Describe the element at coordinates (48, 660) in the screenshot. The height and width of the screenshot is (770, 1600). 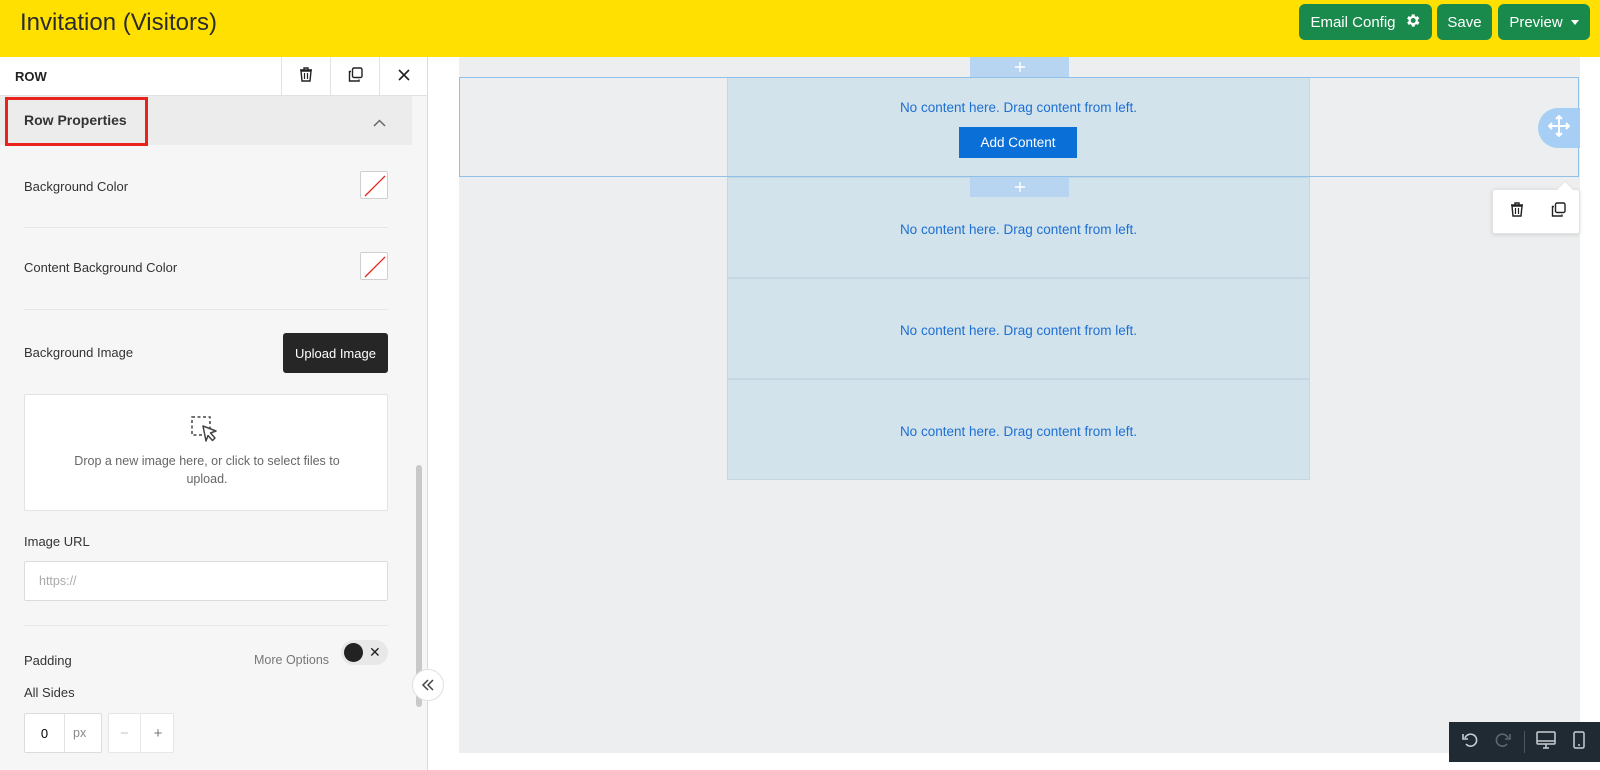
I see `padding-label: Padding` at that location.